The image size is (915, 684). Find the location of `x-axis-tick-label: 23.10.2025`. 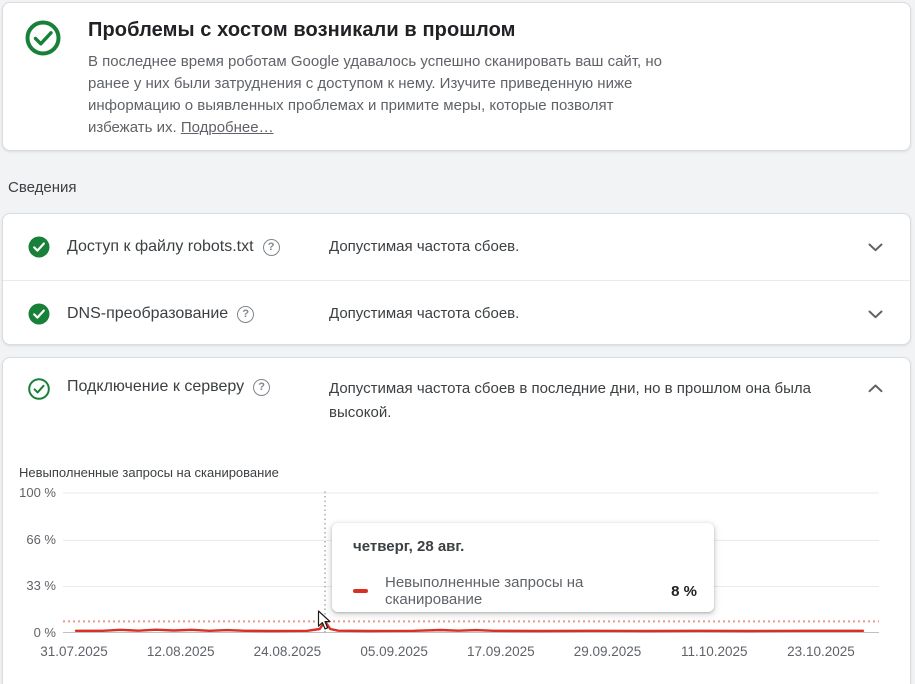

x-axis-tick-label: 23.10.2025 is located at coordinates (821, 651).